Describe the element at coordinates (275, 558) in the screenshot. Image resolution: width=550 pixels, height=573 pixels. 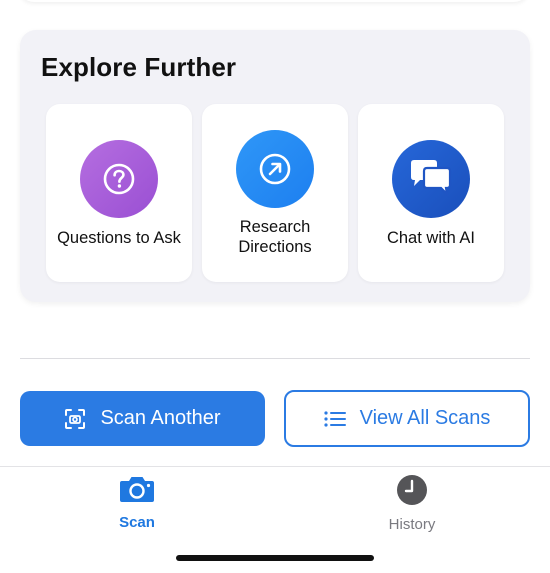
I see `home-indicator` at that location.